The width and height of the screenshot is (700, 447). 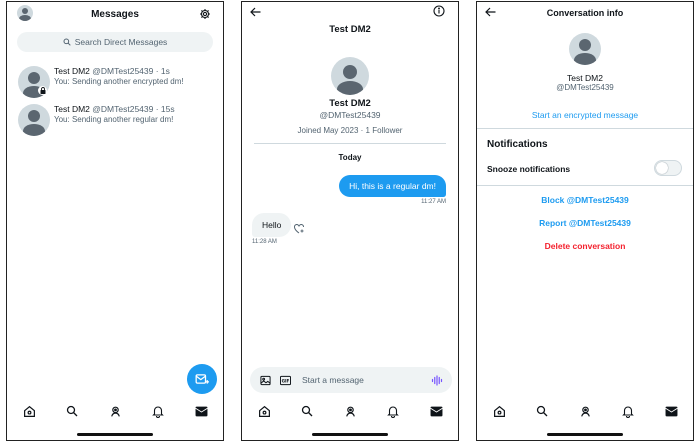 I want to click on snooze-notifications-toggle, so click(x=668, y=168).